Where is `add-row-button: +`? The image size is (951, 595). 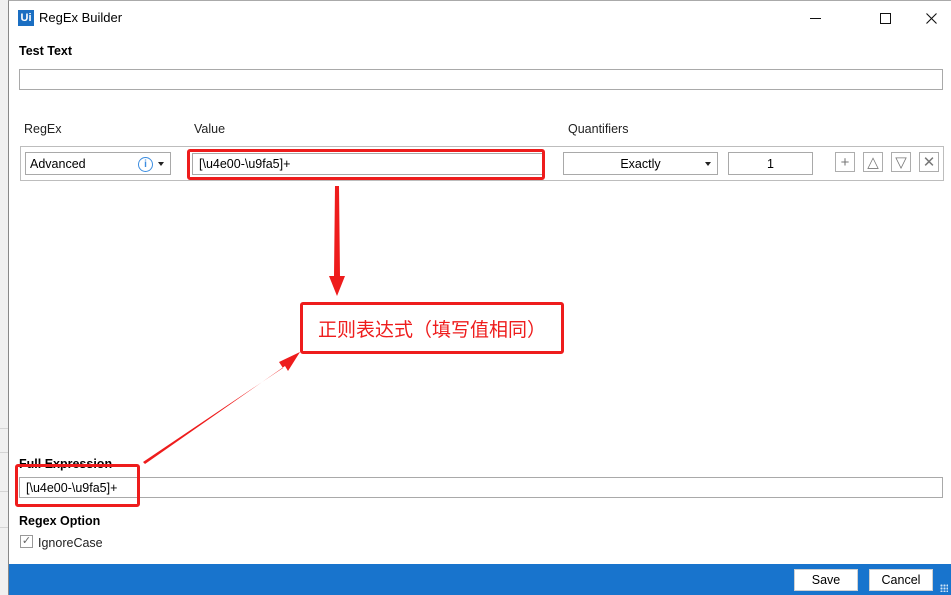 add-row-button: + is located at coordinates (845, 162).